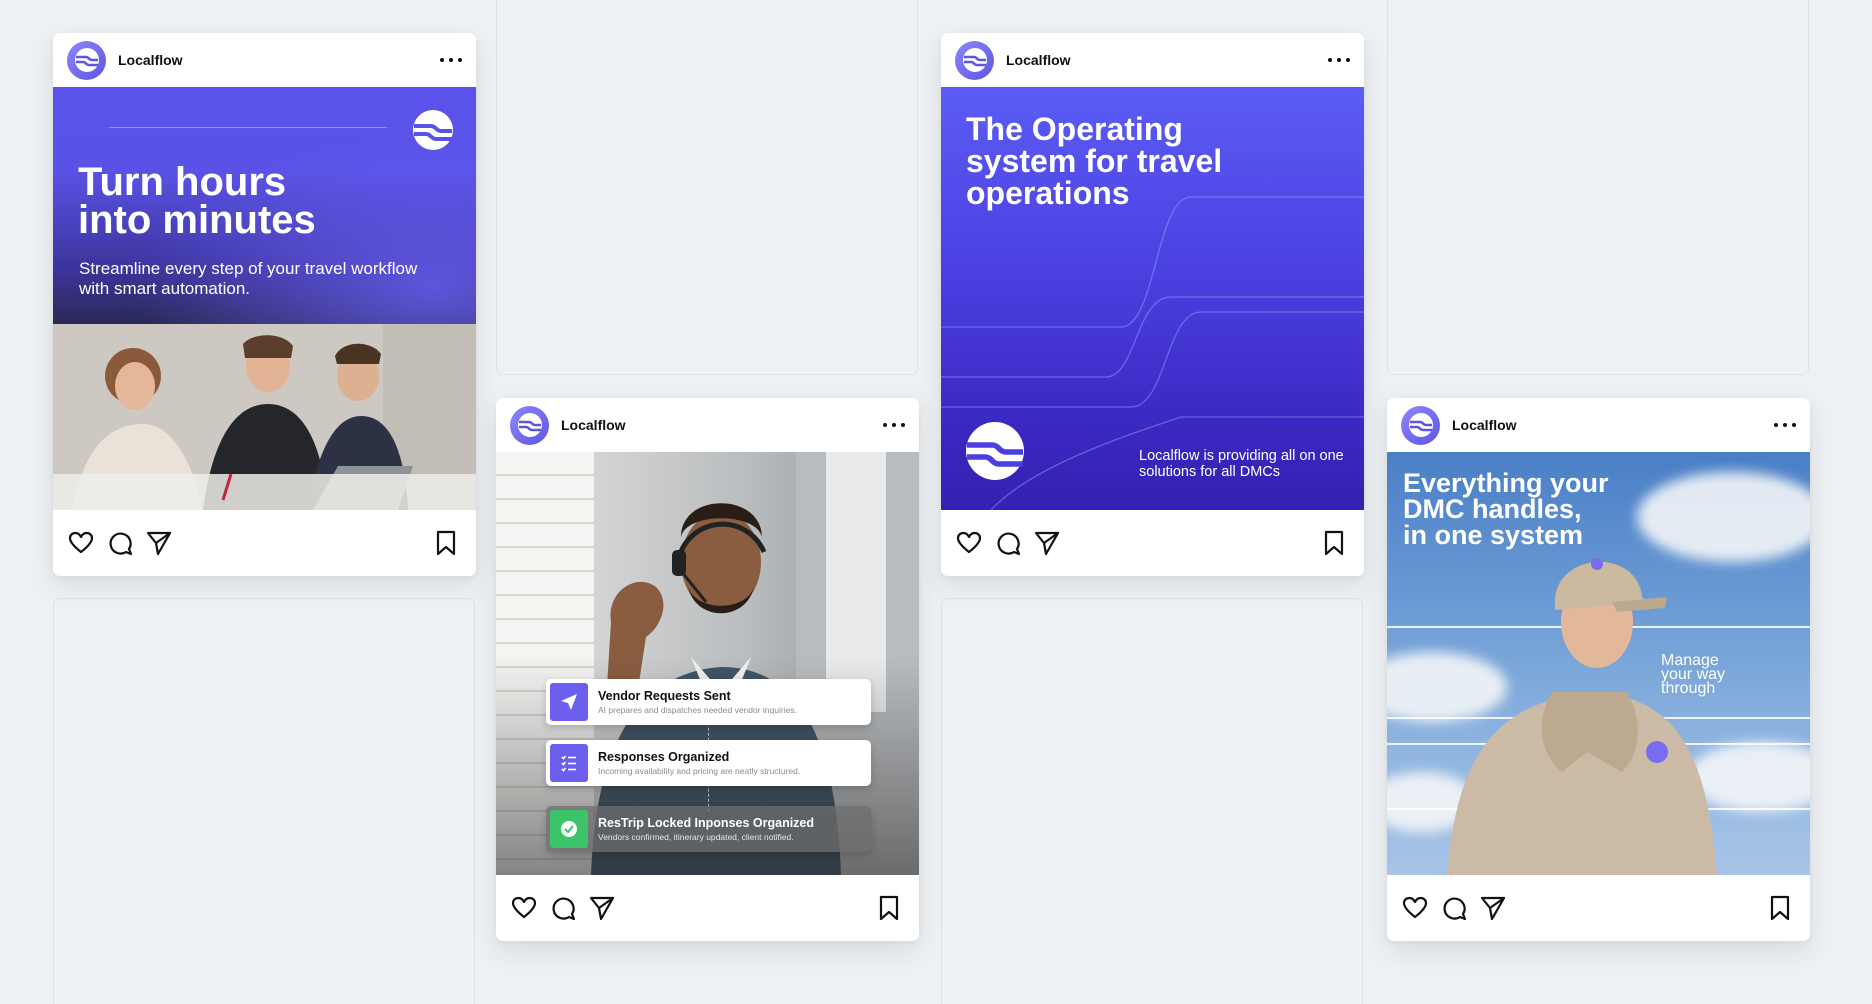 The image size is (1872, 1004). Describe the element at coordinates (1493, 535) in the screenshot. I see `headline-line: in one system` at that location.